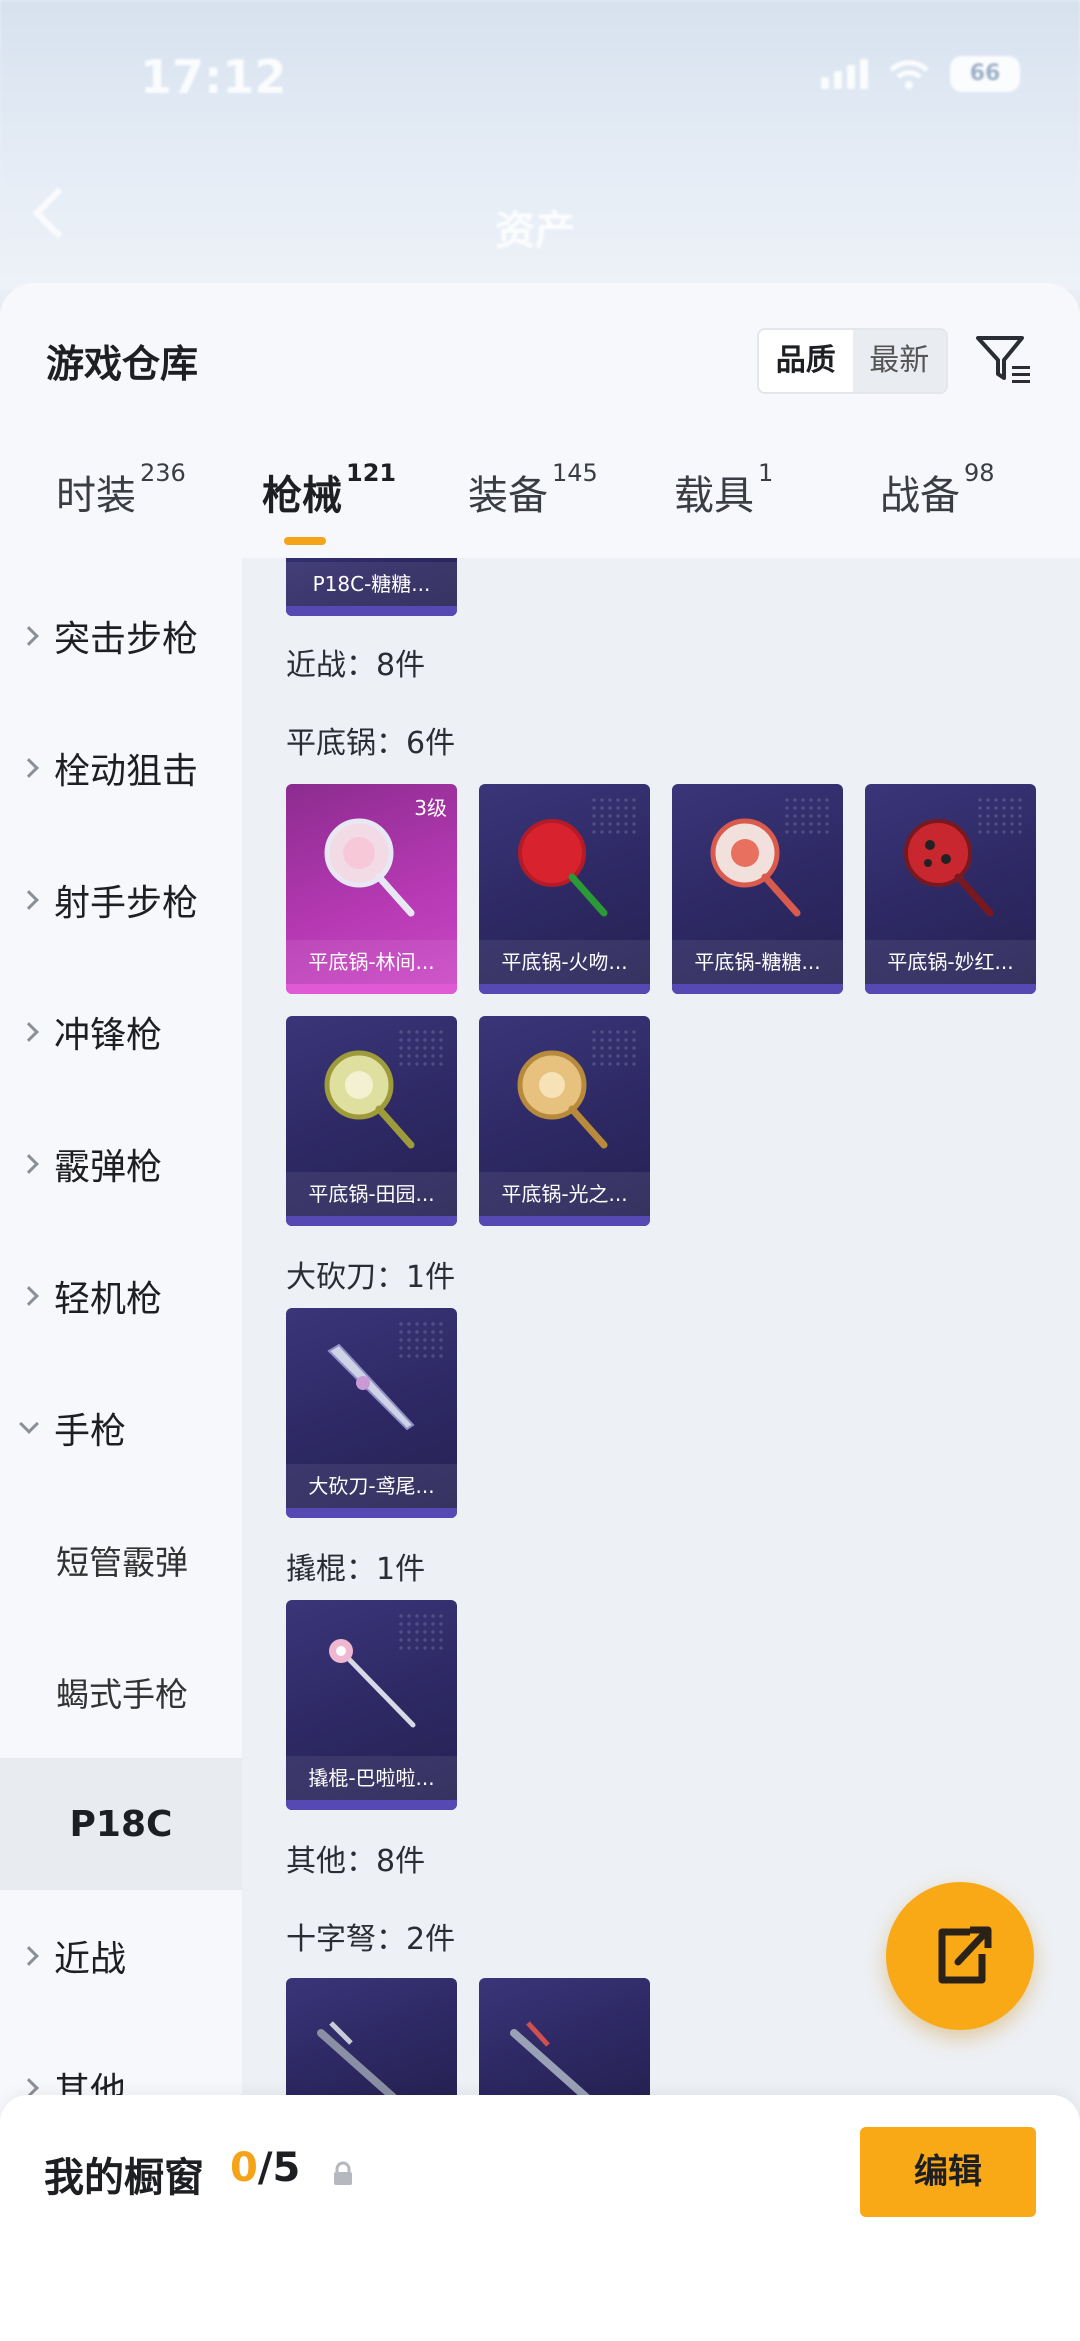 Image resolution: width=1080 pixels, height=2341 pixels. What do you see at coordinates (806, 361) in the screenshot?
I see `sort-quality-button: 品质` at bounding box center [806, 361].